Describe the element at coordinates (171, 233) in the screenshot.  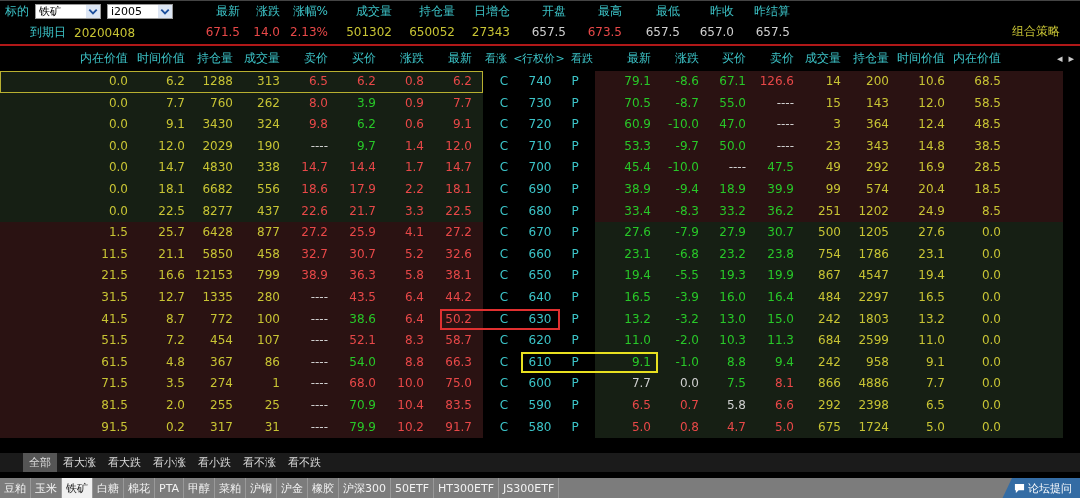
I see `table-cell-text: 25.7` at that location.